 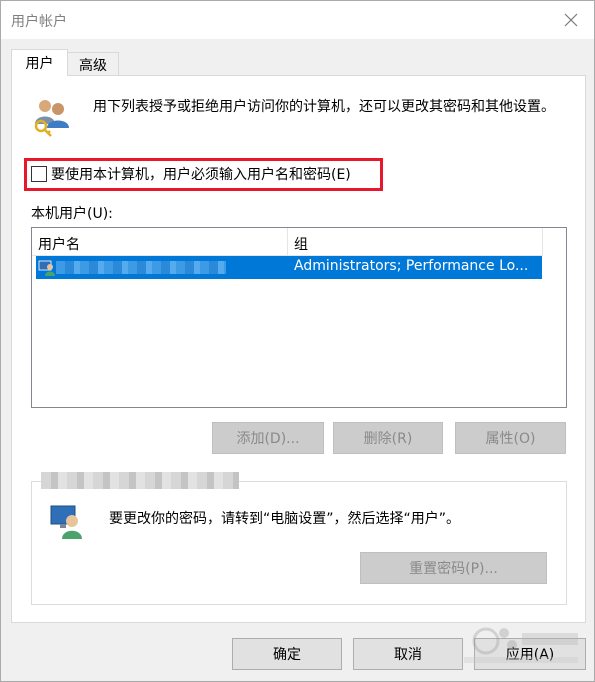 I want to click on user-account-icon, so click(x=46, y=268).